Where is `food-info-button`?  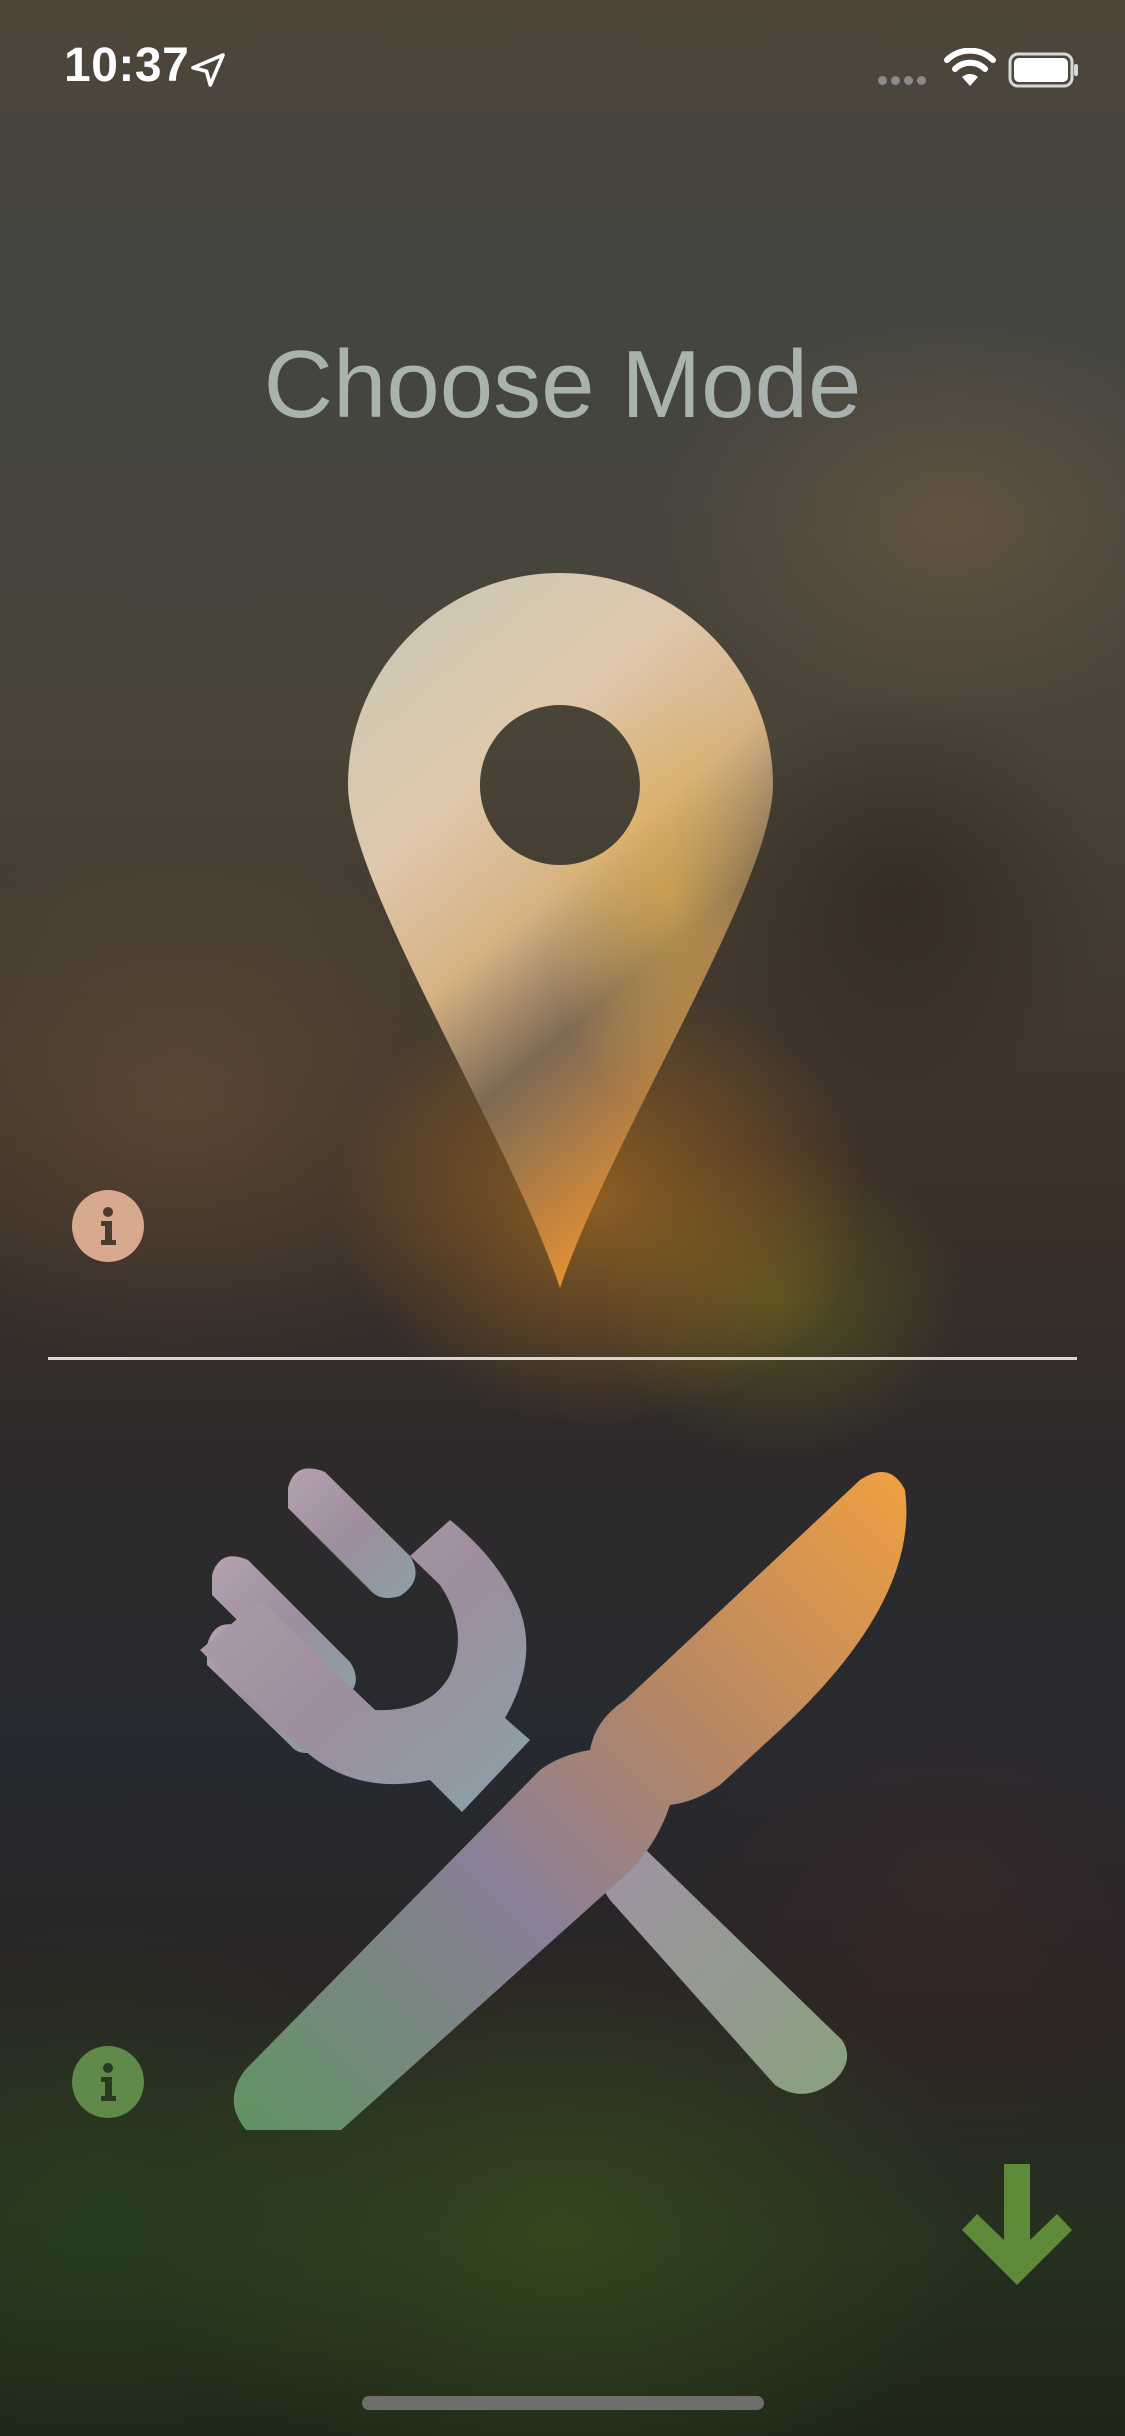 food-info-button is located at coordinates (108, 2082).